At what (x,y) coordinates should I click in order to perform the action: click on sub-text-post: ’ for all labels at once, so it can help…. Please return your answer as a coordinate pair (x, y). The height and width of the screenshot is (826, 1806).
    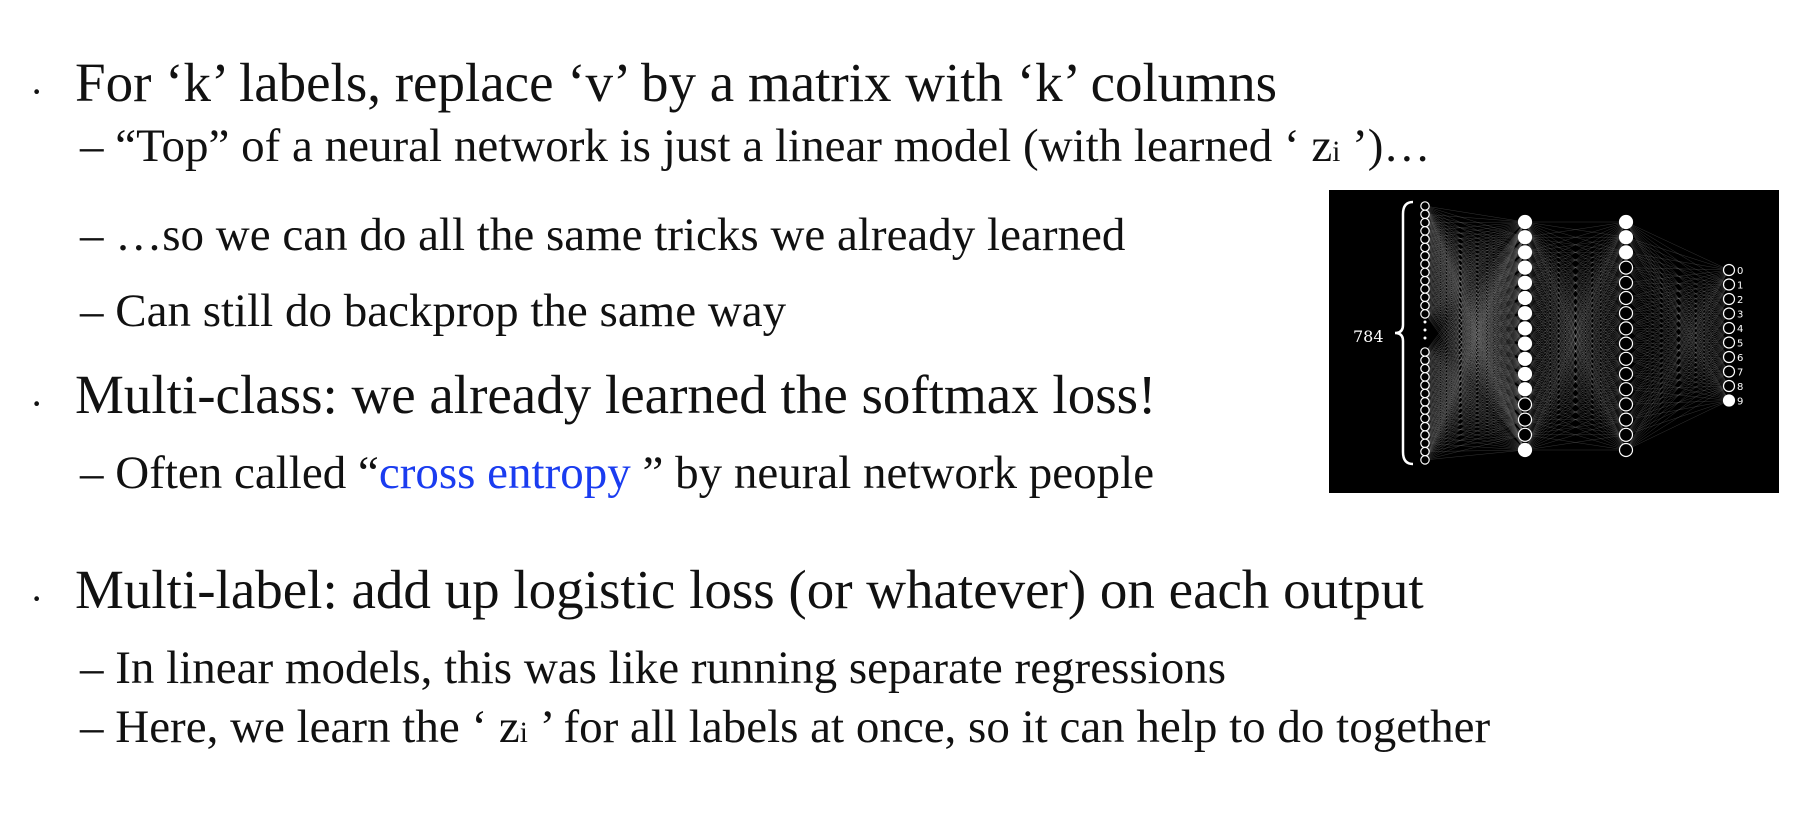
    Looking at the image, I should click on (1009, 727).